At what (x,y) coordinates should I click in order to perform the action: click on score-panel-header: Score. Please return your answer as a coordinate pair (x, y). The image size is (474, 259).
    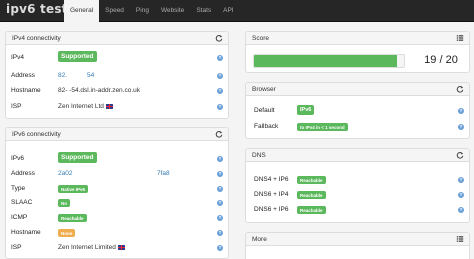
    Looking at the image, I should click on (357, 38).